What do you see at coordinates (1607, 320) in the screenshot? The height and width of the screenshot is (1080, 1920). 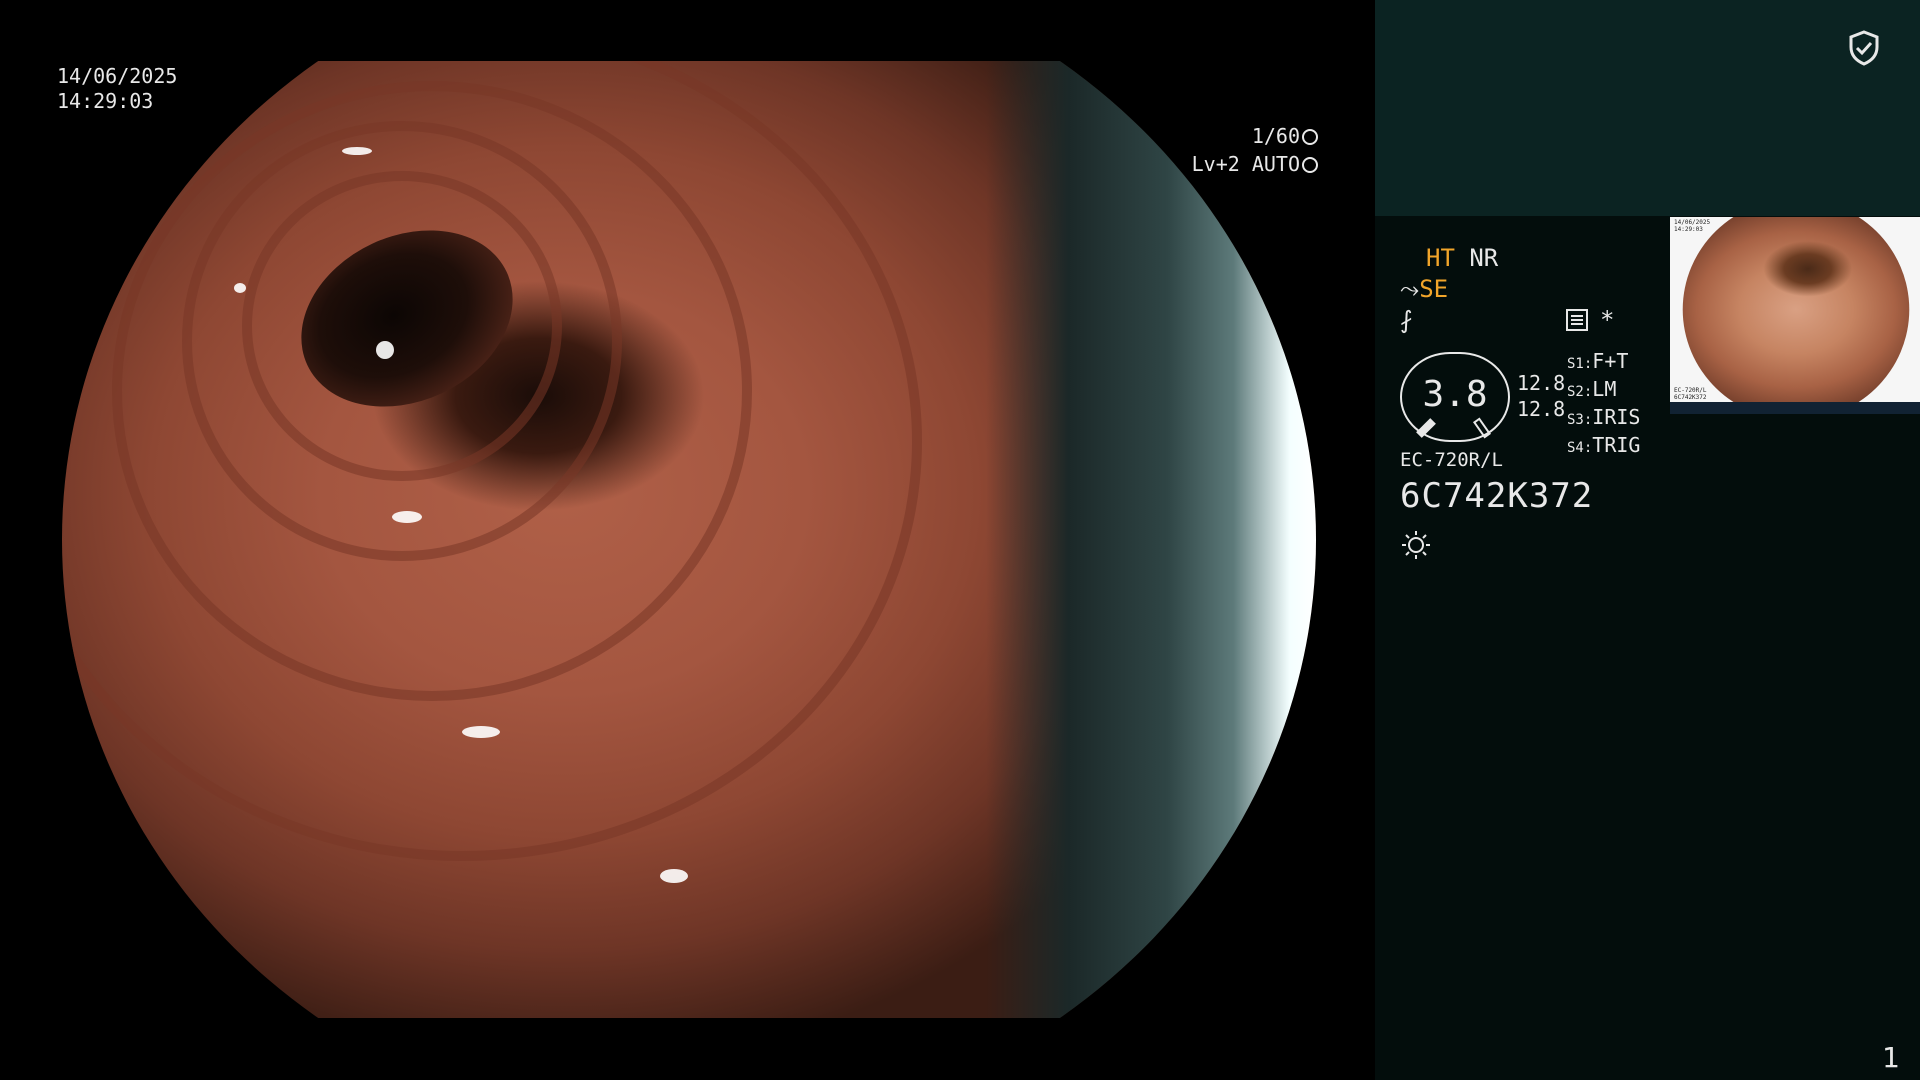 I see `asterisk-indicator: *` at bounding box center [1607, 320].